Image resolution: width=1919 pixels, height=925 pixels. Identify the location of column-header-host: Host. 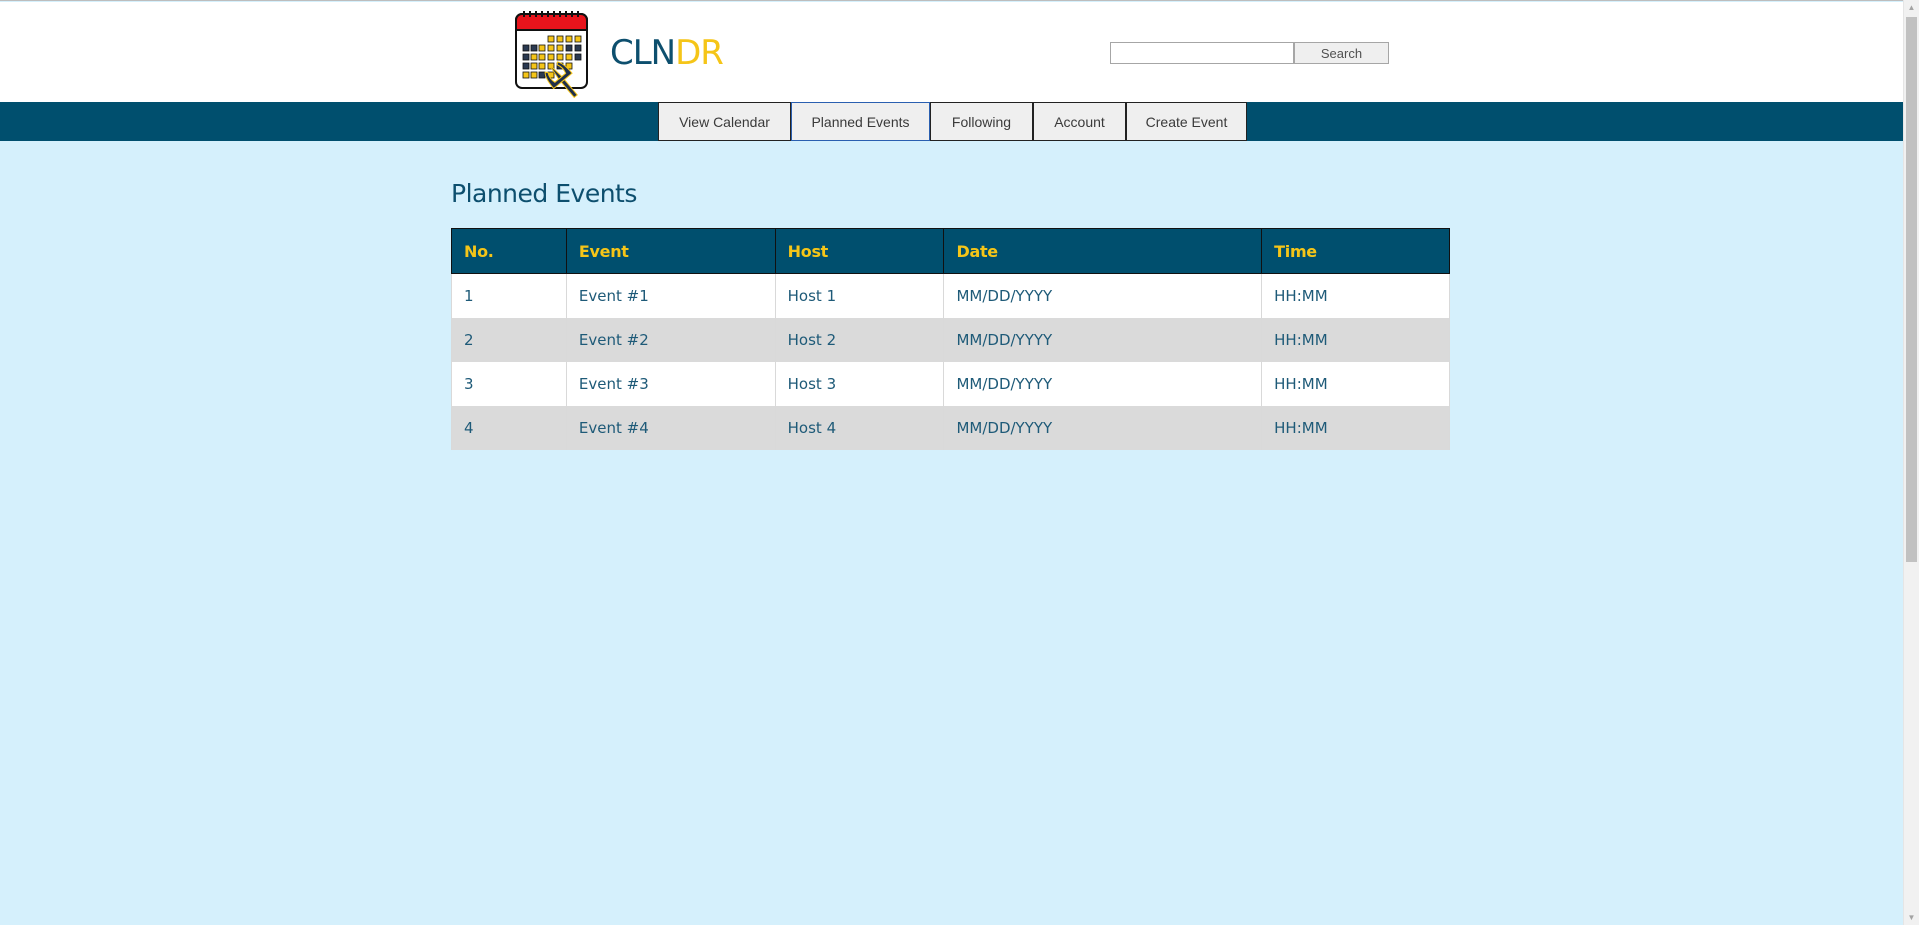
(859, 251).